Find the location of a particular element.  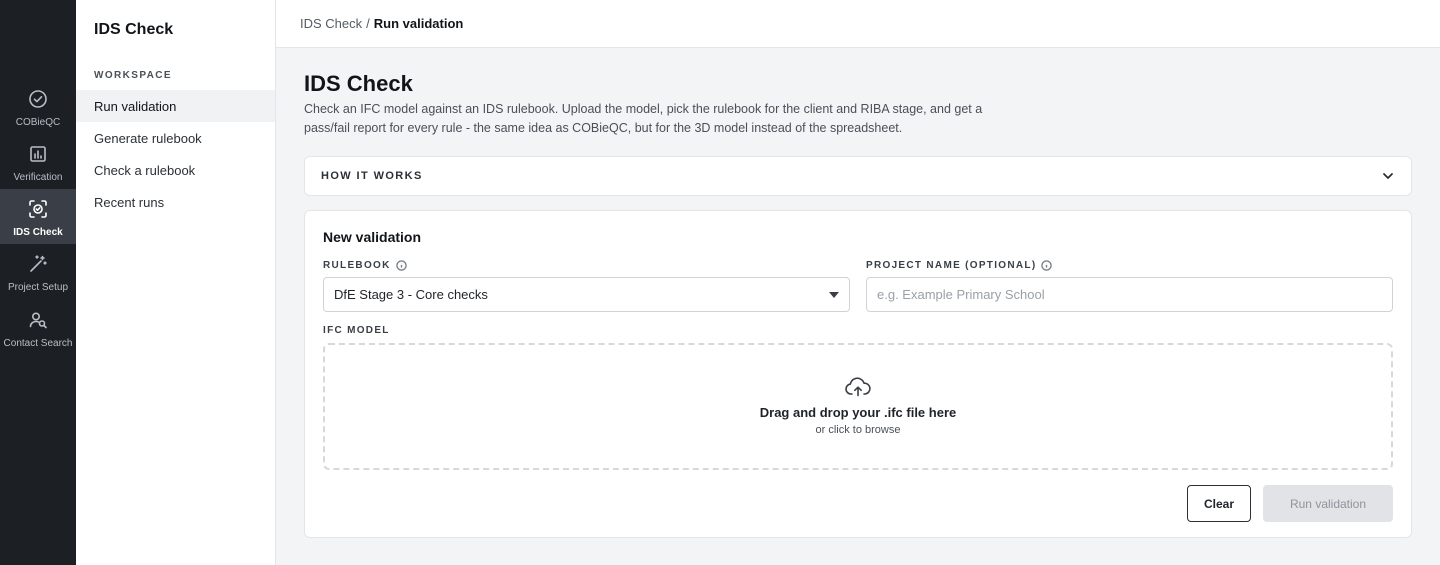

rail-item-label: IDS Check is located at coordinates (38, 232).